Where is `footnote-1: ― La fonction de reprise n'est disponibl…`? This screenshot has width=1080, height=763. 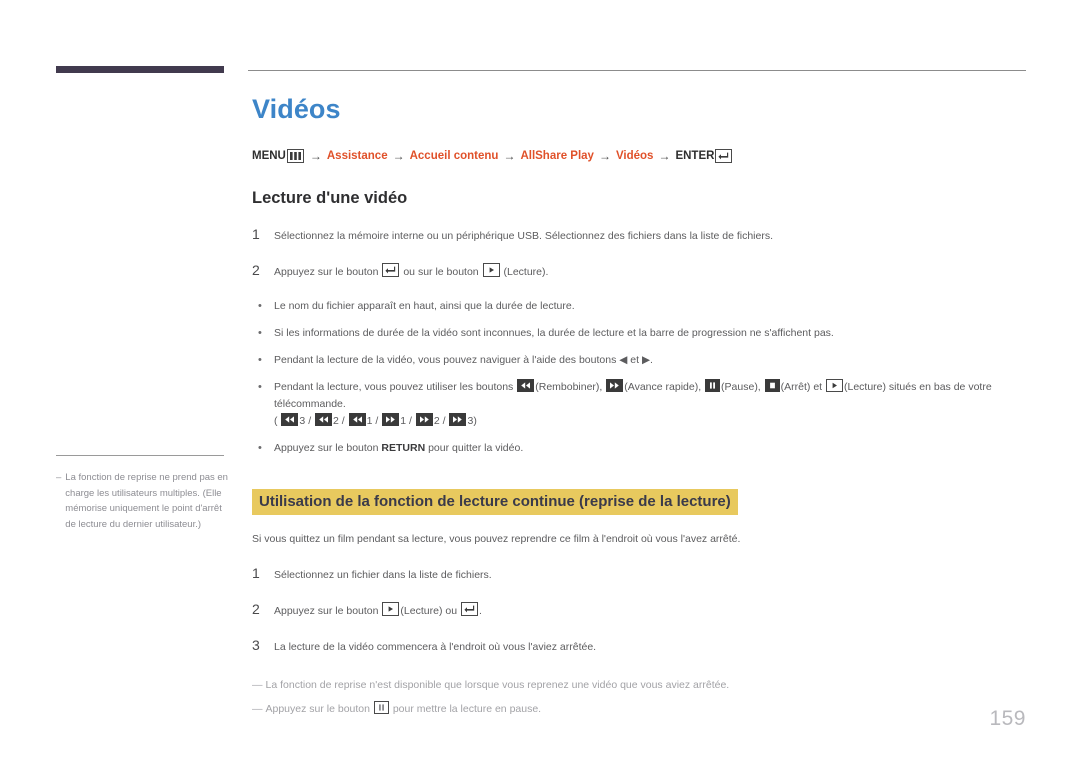
footnote-1: ― La fonction de reprise n'est disponibl… is located at coordinates (645, 685).